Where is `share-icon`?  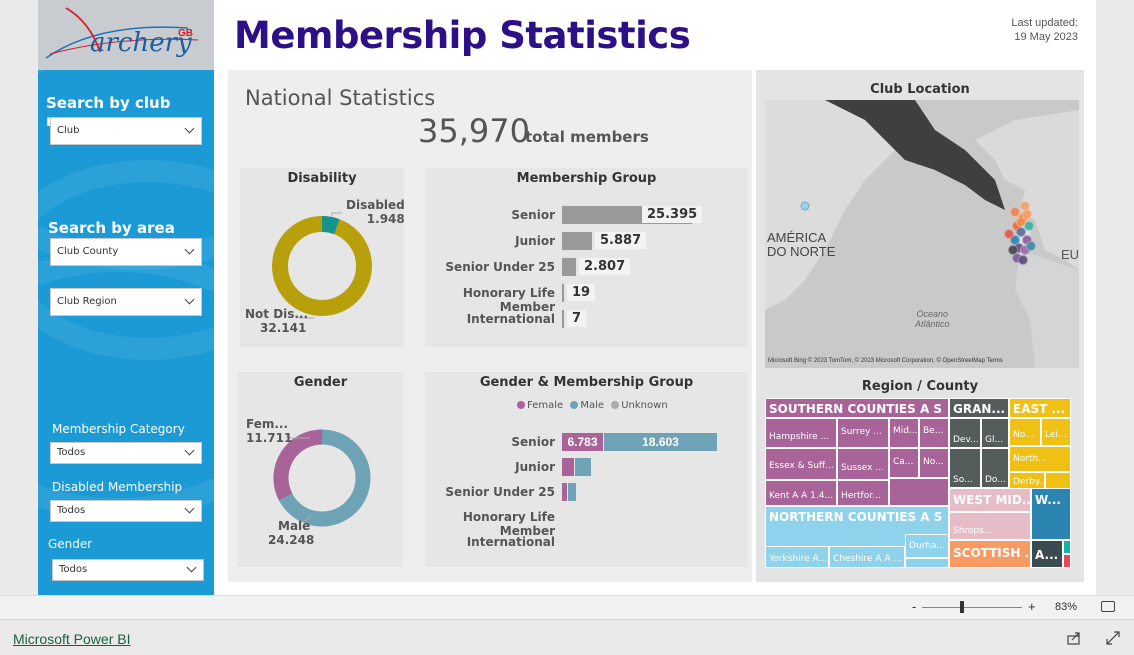
share-icon is located at coordinates (1074, 638).